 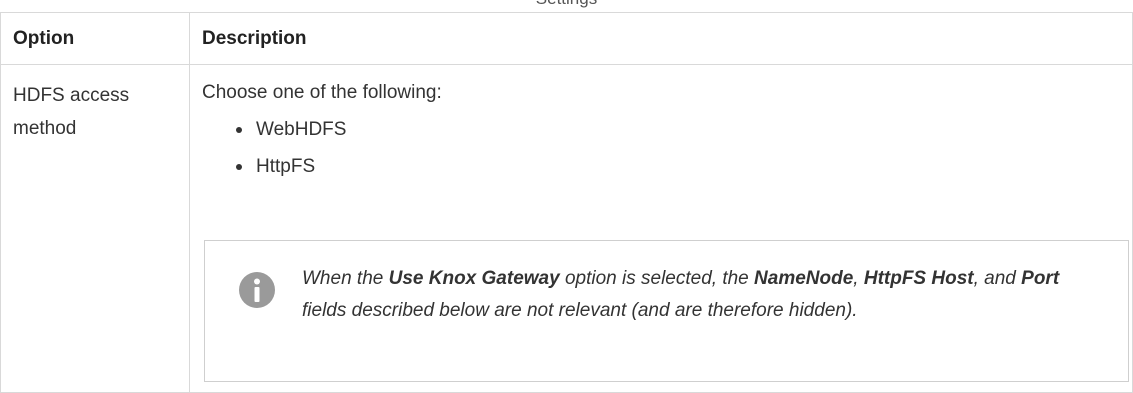 I want to click on note-emphasis-use-knox-gateway: Use Knox Gateway, so click(x=474, y=278).